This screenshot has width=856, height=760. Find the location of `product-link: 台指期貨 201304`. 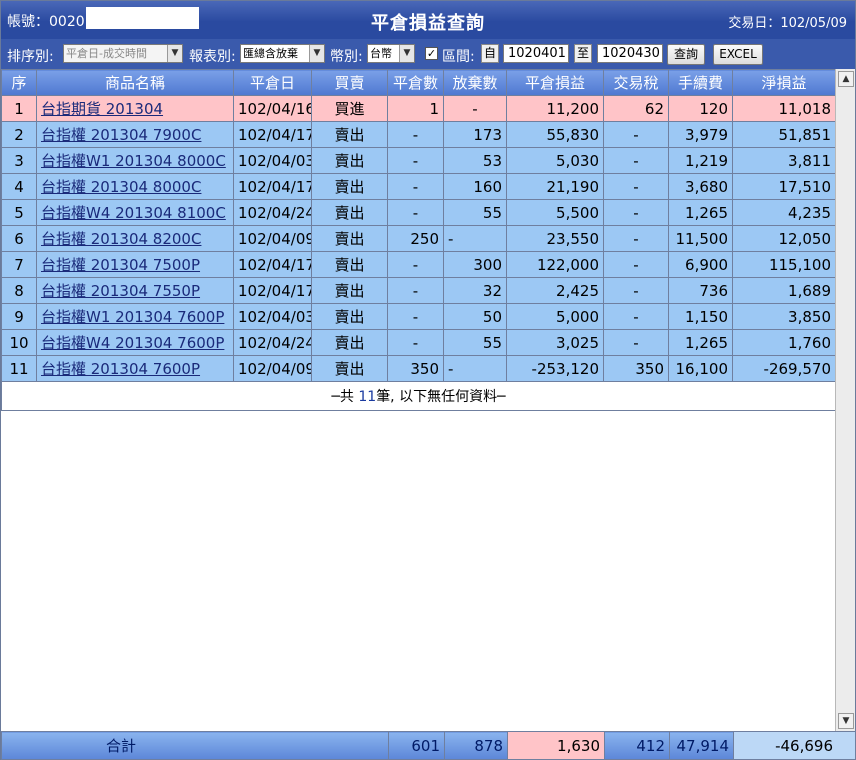

product-link: 台指期貨 201304 is located at coordinates (135, 108).